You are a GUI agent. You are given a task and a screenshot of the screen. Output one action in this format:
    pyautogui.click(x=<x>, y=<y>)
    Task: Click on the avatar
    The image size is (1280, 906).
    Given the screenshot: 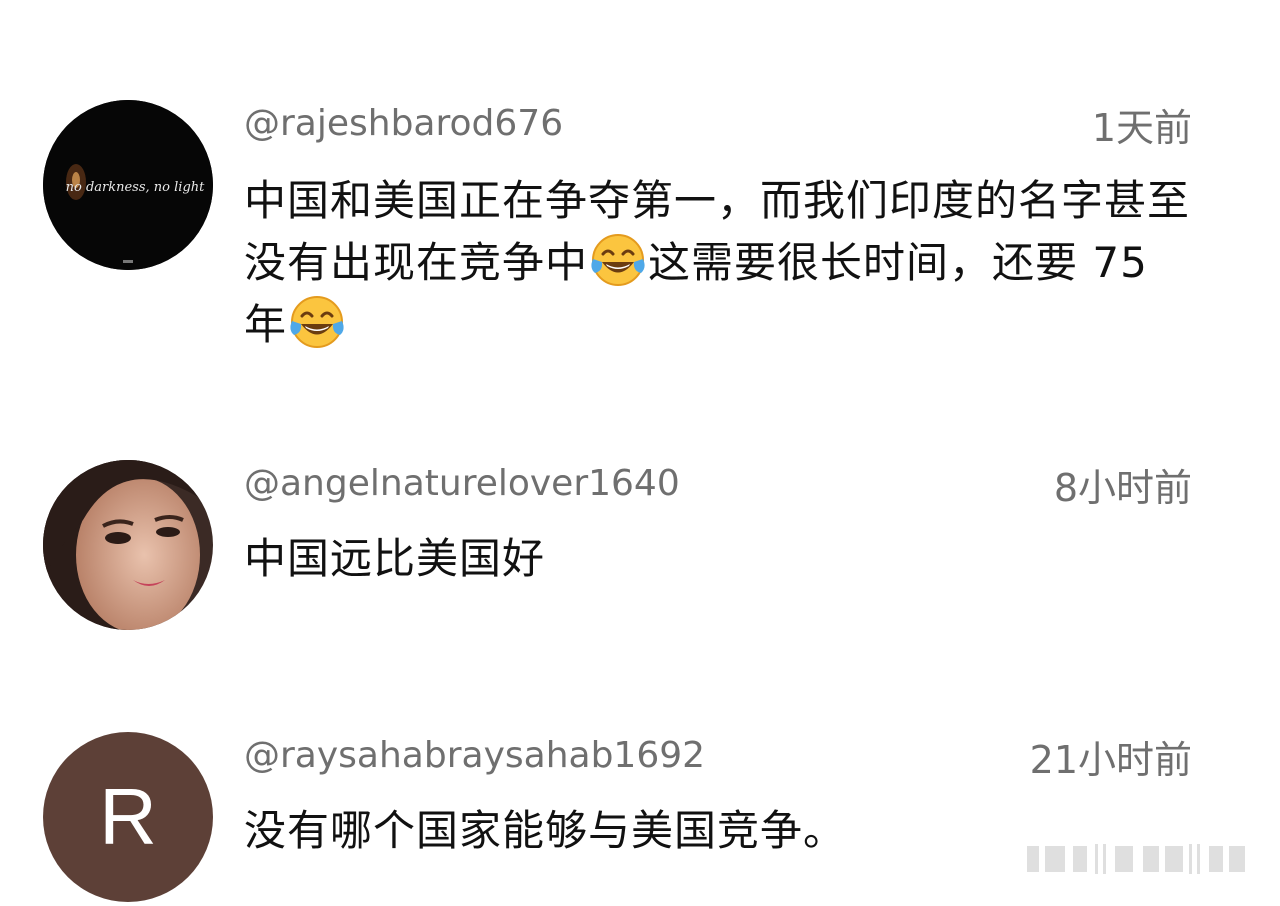 What is the action you would take?
    pyautogui.click(x=128, y=545)
    